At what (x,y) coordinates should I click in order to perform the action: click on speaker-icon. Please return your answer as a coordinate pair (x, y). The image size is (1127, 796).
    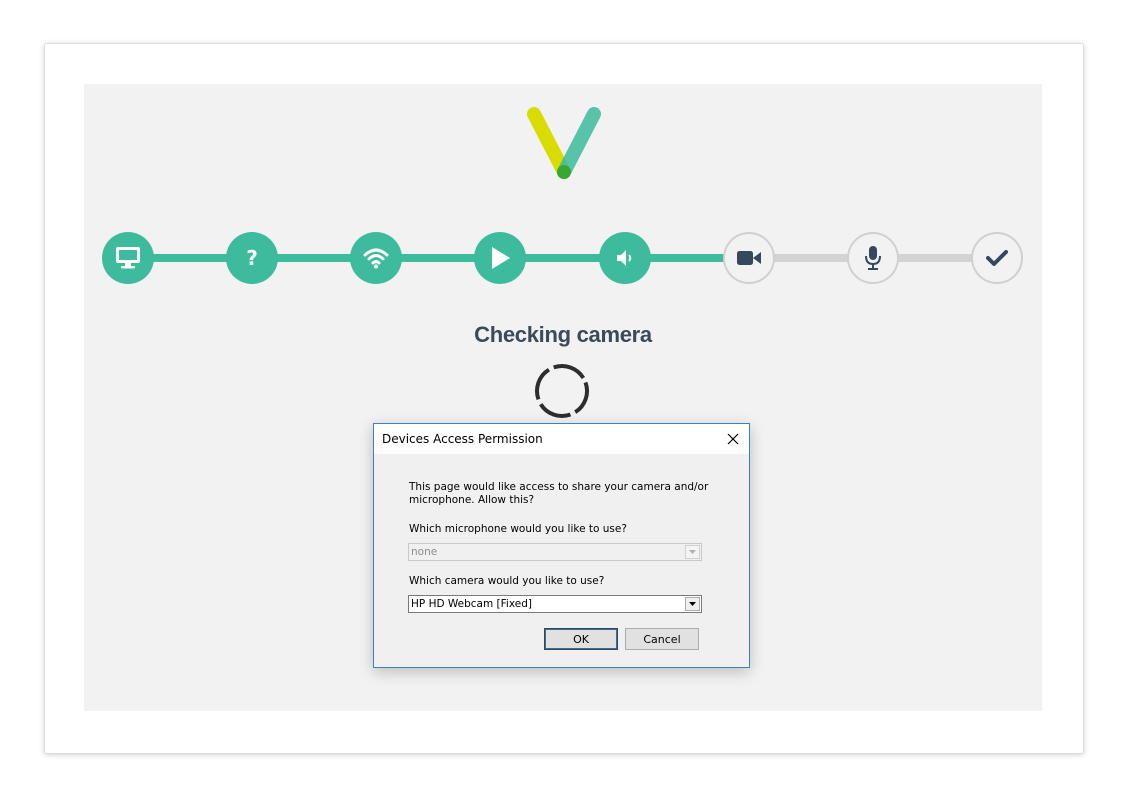
    Looking at the image, I should click on (624, 258).